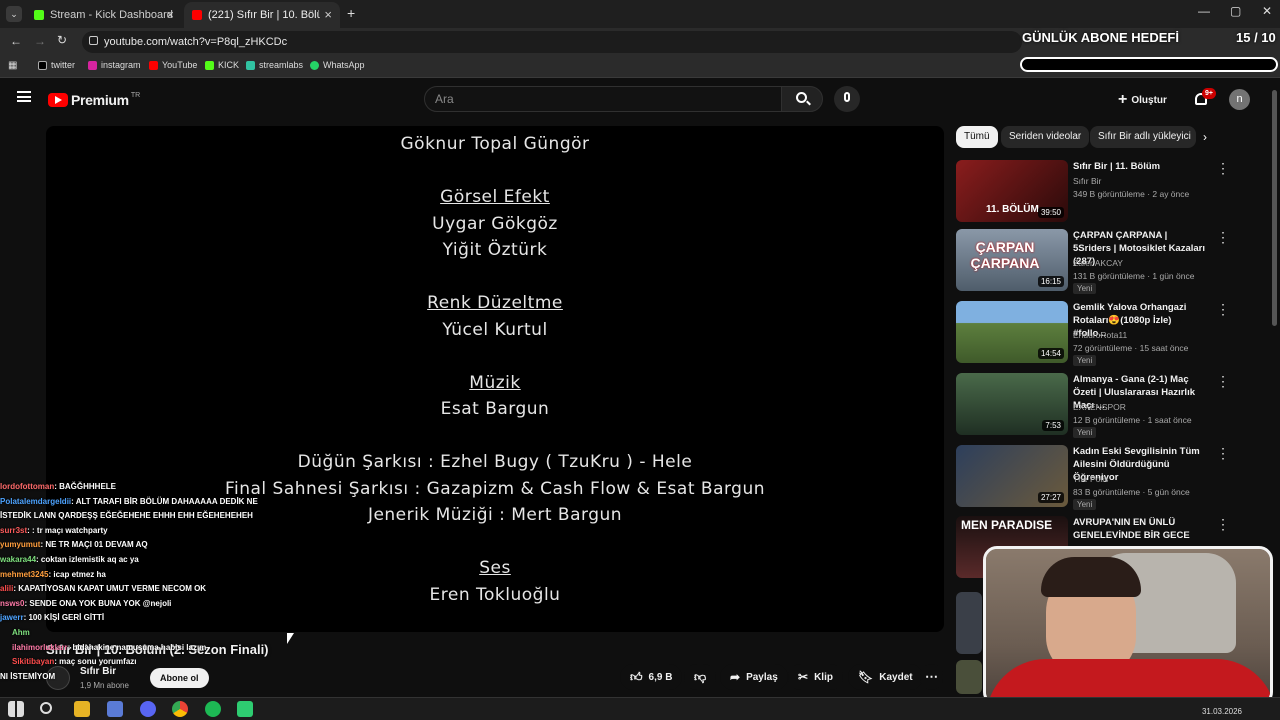  I want to click on minimize-icon: —, so click(1204, 11).